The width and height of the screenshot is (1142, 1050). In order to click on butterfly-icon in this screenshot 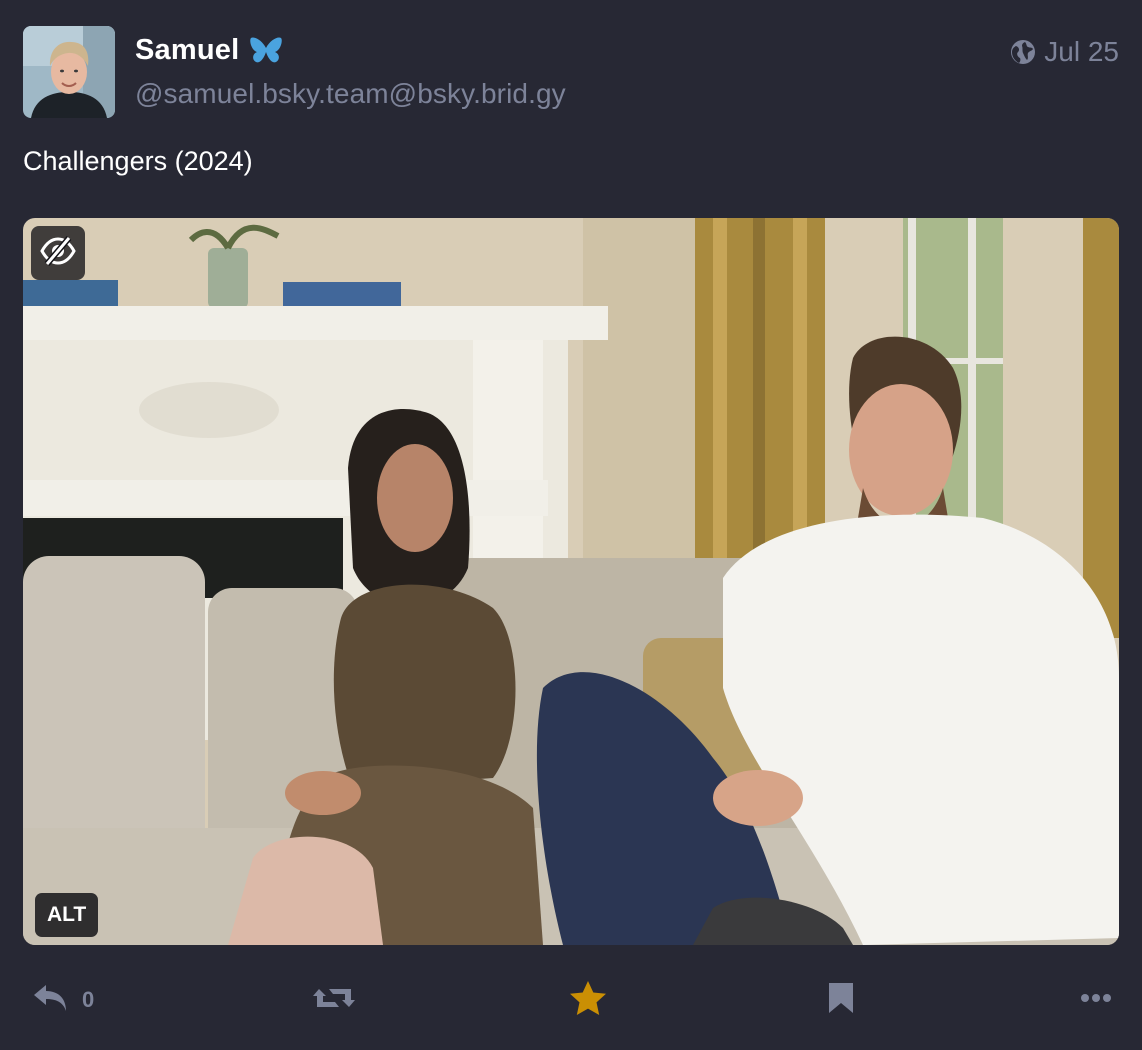, I will do `click(266, 50)`.